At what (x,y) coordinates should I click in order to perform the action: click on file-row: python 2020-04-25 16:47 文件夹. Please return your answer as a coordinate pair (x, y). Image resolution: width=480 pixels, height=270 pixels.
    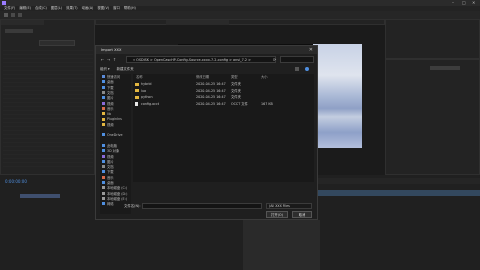
    Looking at the image, I should click on (223, 97).